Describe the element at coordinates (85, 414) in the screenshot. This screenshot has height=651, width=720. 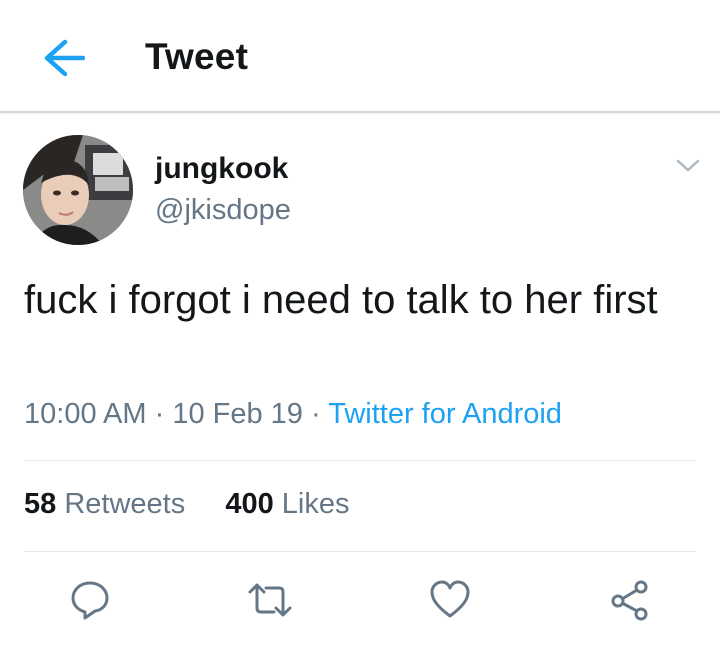
I see `tweet-time: 10:00 AM` at that location.